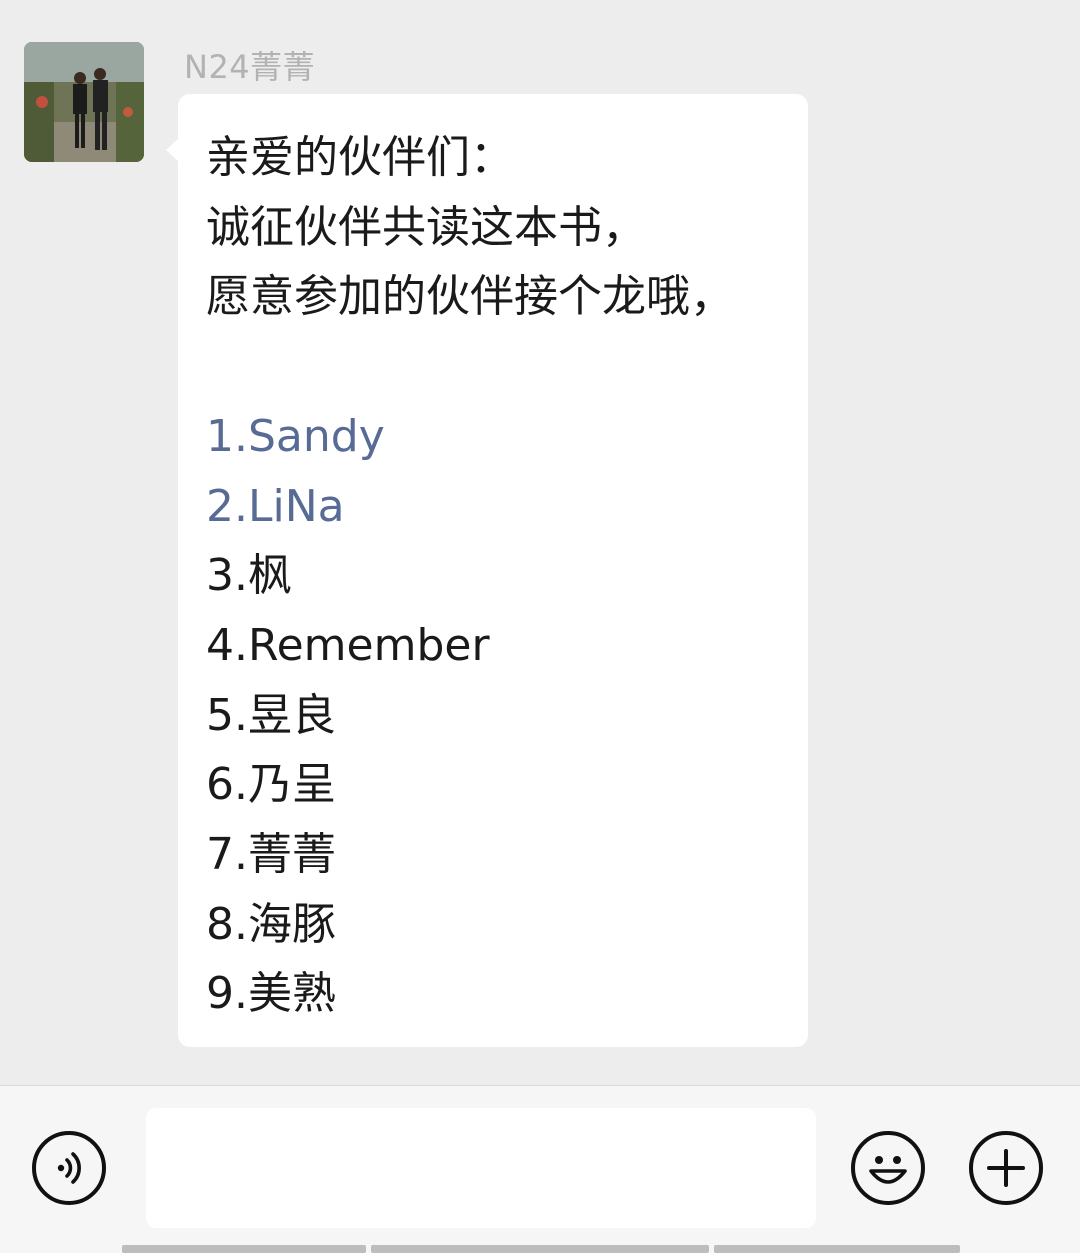  I want to click on emoji-button, so click(888, 1168).